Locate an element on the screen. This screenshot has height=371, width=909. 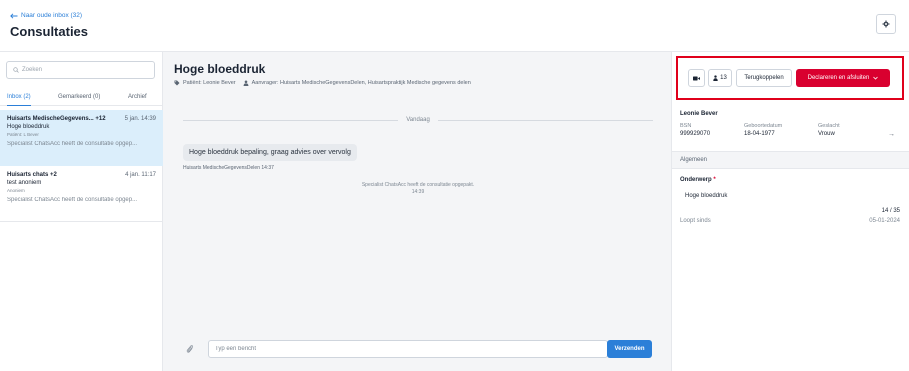
participants-button: 13 is located at coordinates (720, 78).